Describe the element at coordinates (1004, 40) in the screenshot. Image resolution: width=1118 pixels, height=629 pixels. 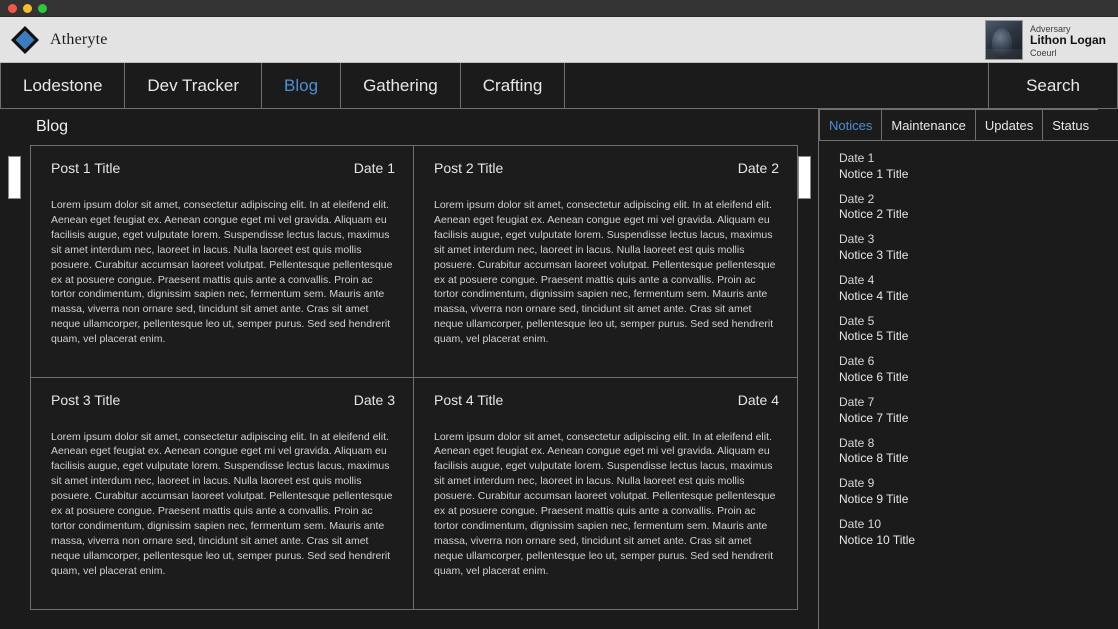
I see `character-portrait-icon` at that location.